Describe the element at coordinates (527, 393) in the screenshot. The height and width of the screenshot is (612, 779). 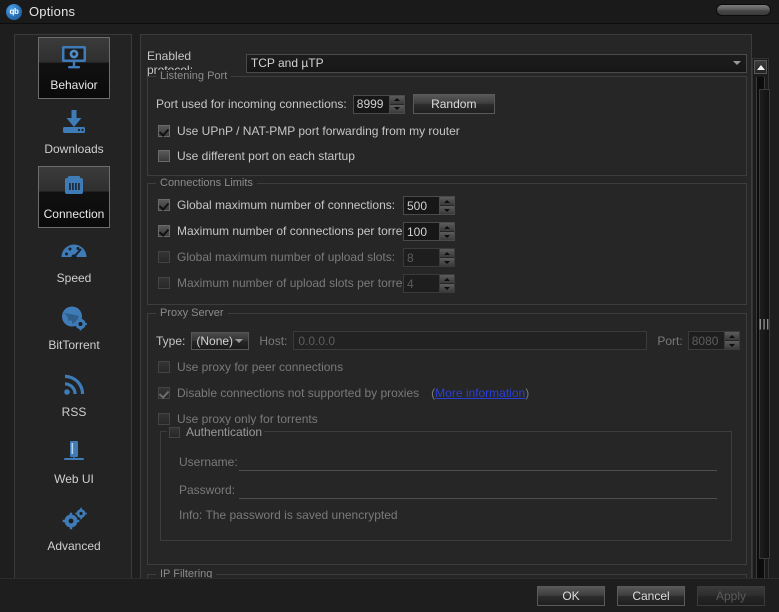
I see `more-info-close-paren: )` at that location.